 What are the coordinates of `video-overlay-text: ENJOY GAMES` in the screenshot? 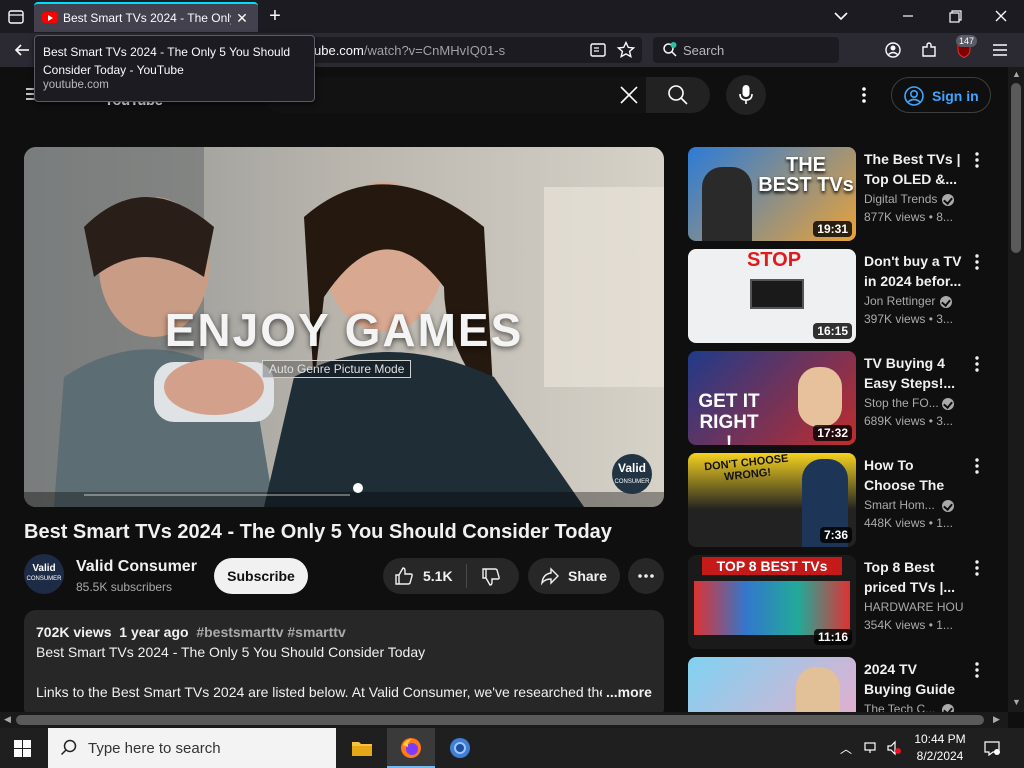 It's located at (344, 330).